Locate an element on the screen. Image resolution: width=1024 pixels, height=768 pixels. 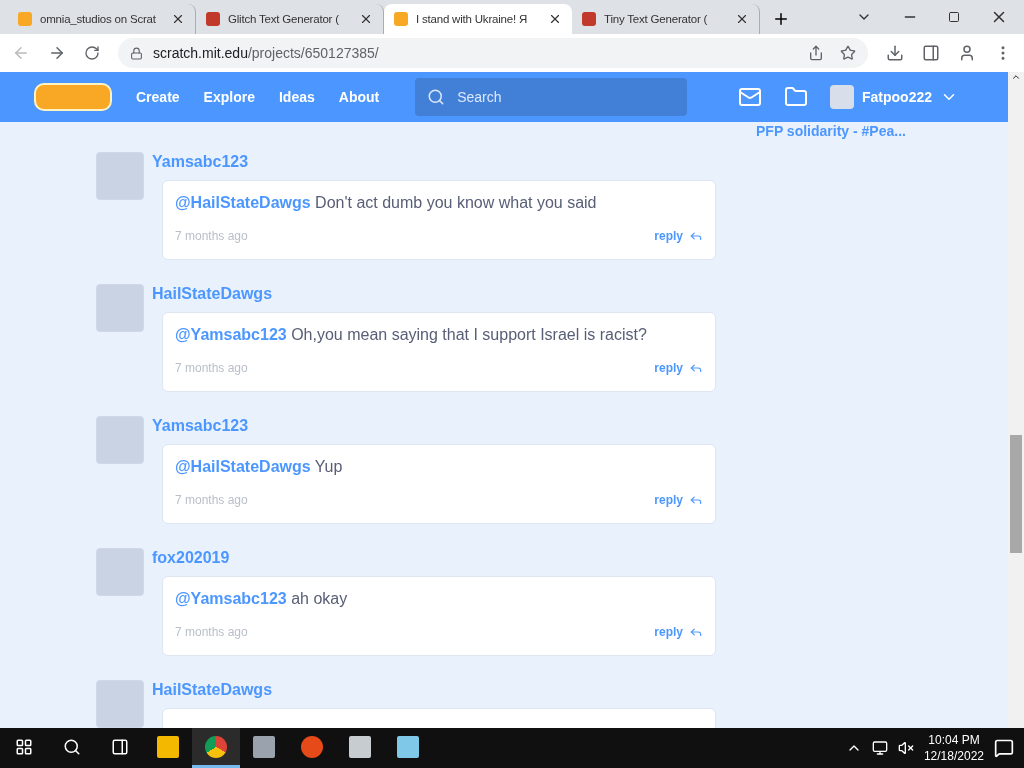
star-icon is located at coordinates (848, 53).